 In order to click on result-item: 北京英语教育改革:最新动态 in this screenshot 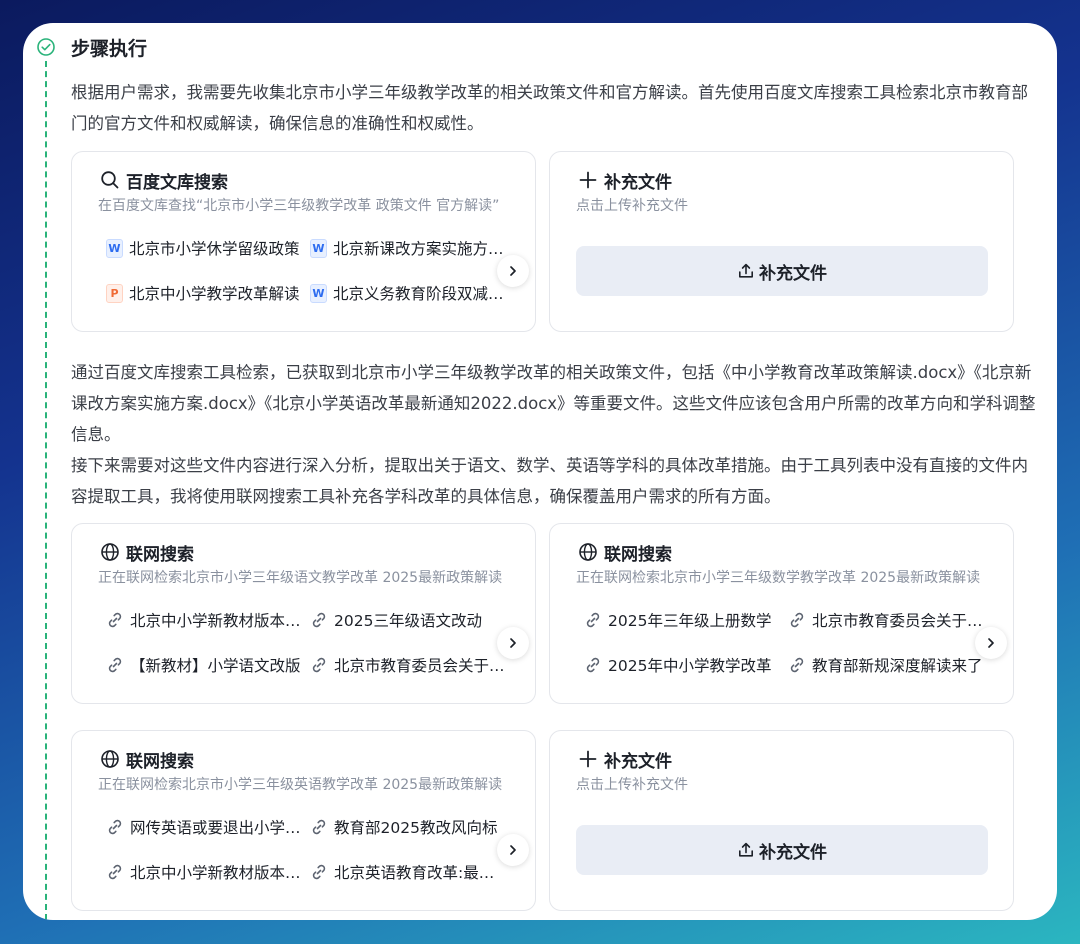, I will do `click(409, 872)`.